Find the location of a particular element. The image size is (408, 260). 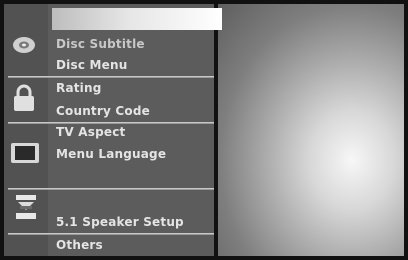

disc-icon is located at coordinates (24, 45).